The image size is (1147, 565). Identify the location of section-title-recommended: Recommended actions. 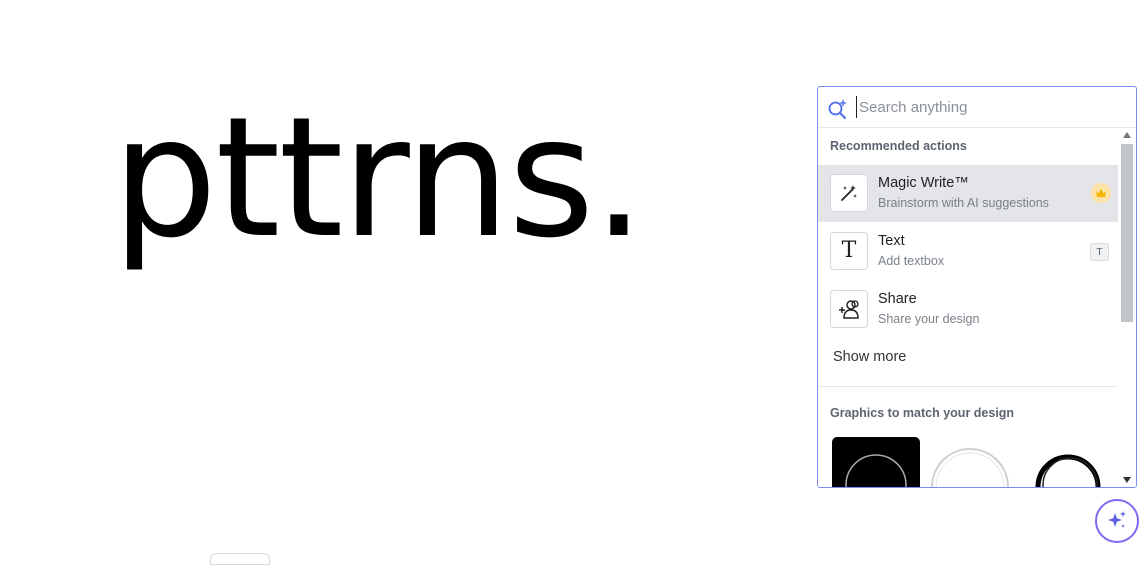
(898, 146).